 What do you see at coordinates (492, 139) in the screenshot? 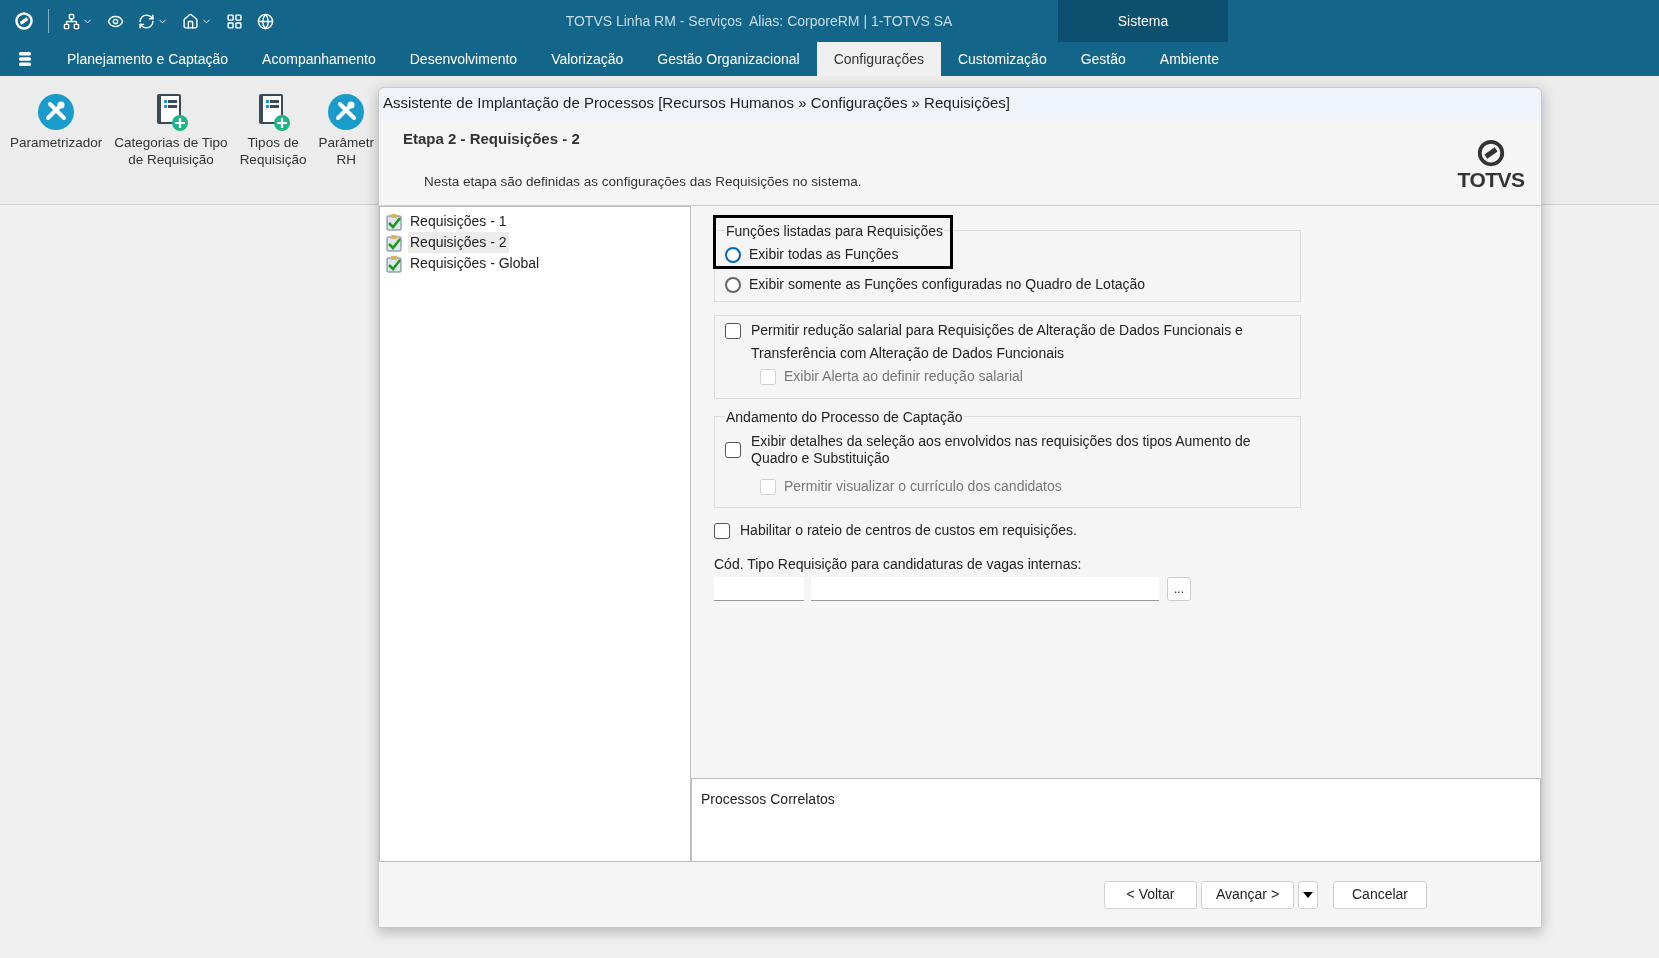
I see `step-title: Etapa 2 - Requisições - 2` at bounding box center [492, 139].